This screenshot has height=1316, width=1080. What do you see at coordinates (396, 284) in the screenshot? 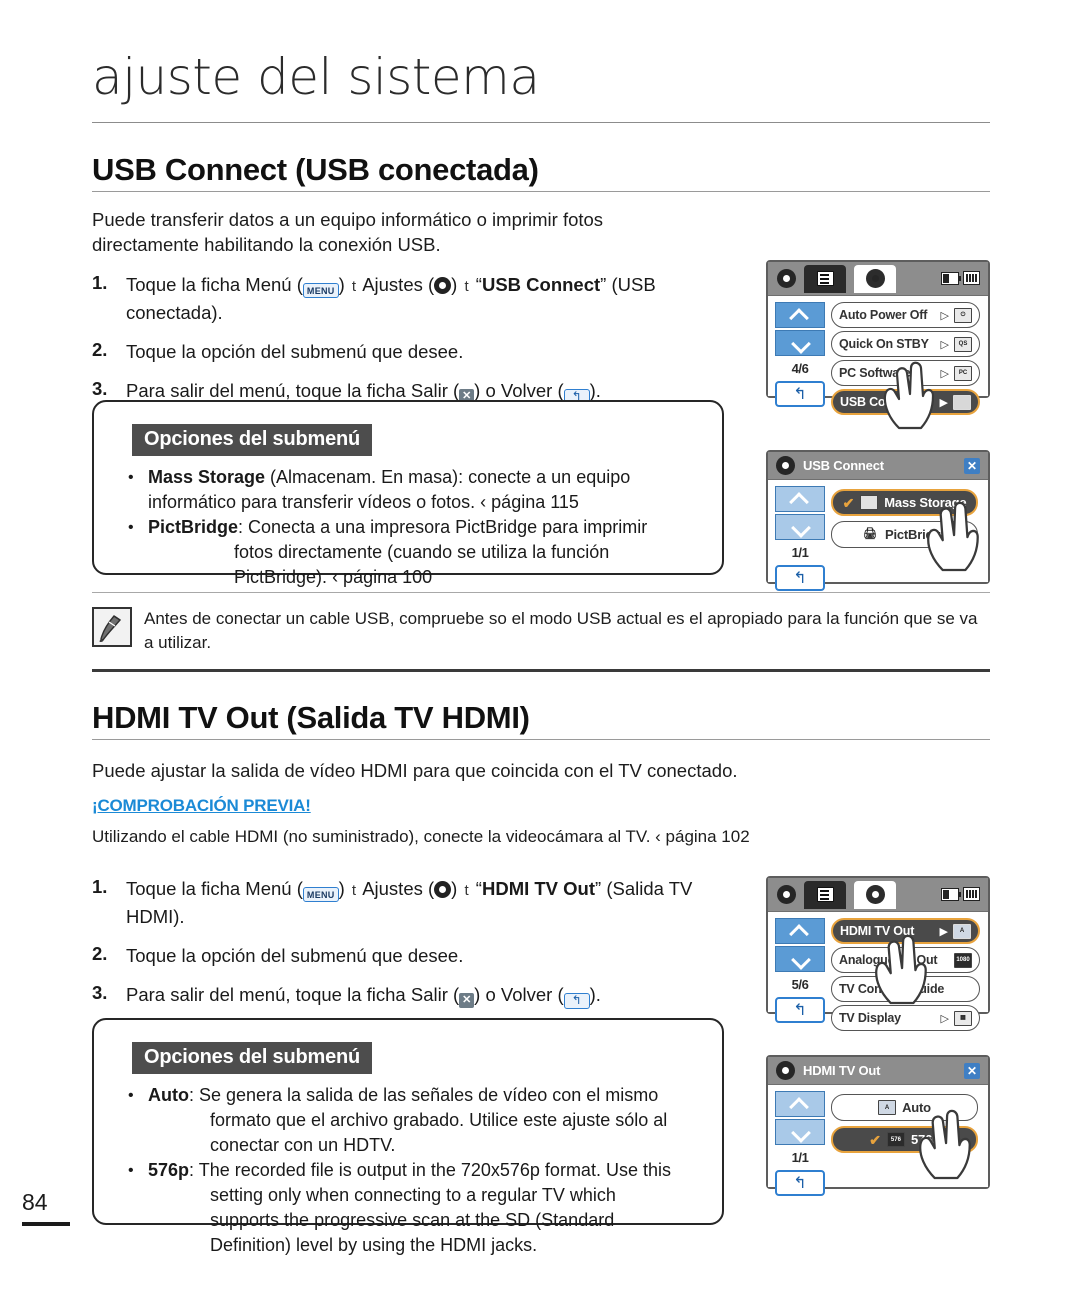
I see `step-text-mid2: Ajustes (` at bounding box center [396, 284].